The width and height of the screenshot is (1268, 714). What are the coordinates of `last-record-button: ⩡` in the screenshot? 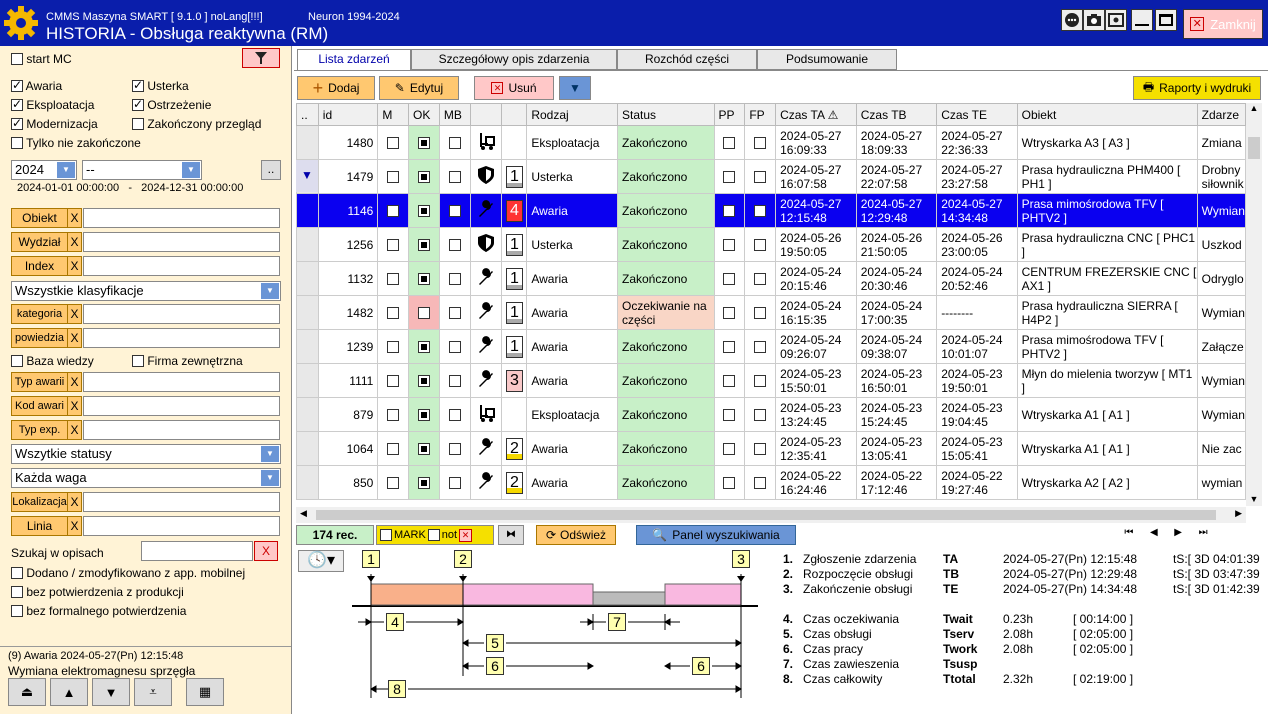 It's located at (153, 692).